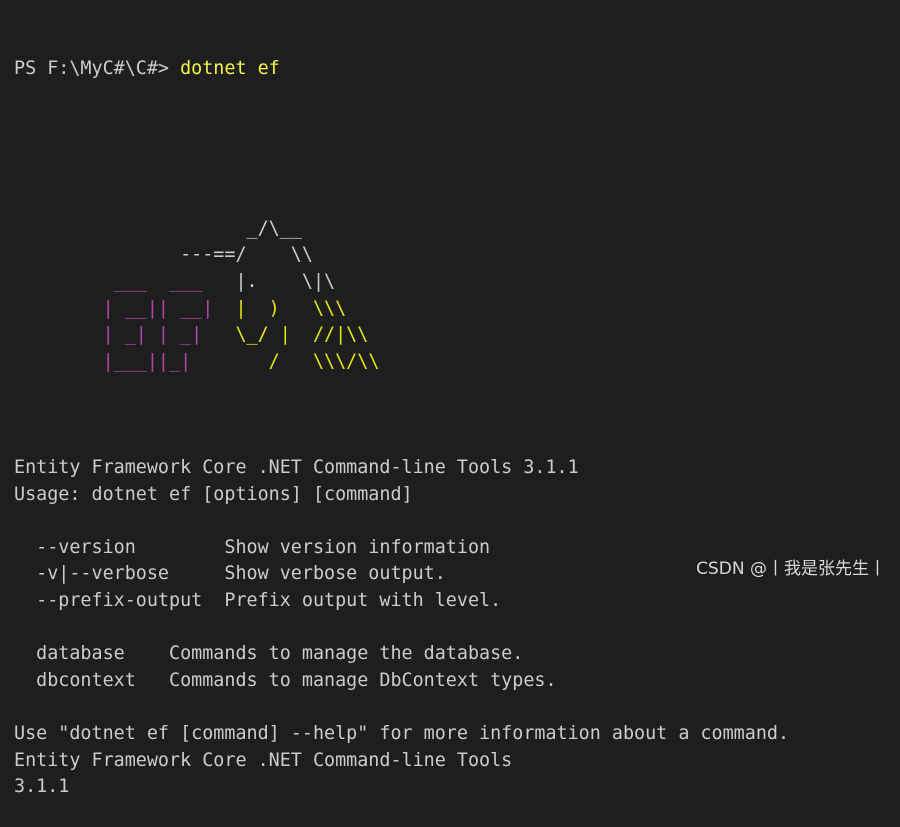 This screenshot has width=900, height=827. I want to click on ascii-art-line: |___||_| / \\\/\\, so click(401, 362).